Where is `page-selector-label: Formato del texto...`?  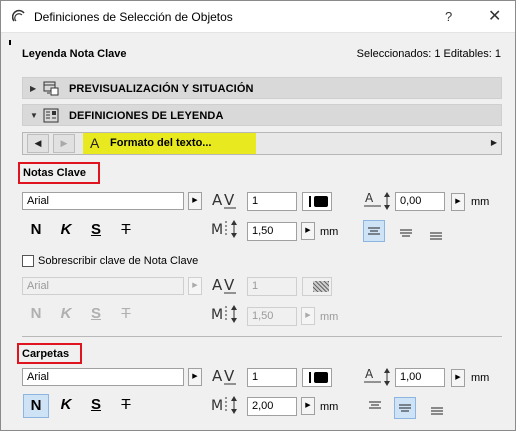 page-selector-label: Formato del texto... is located at coordinates (161, 143).